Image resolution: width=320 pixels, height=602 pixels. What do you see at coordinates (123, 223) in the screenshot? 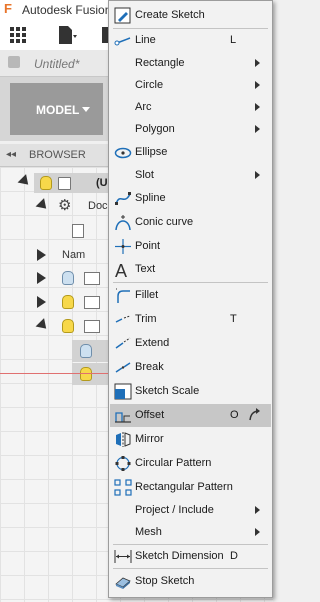
I see `conic-curve-icon` at bounding box center [123, 223].